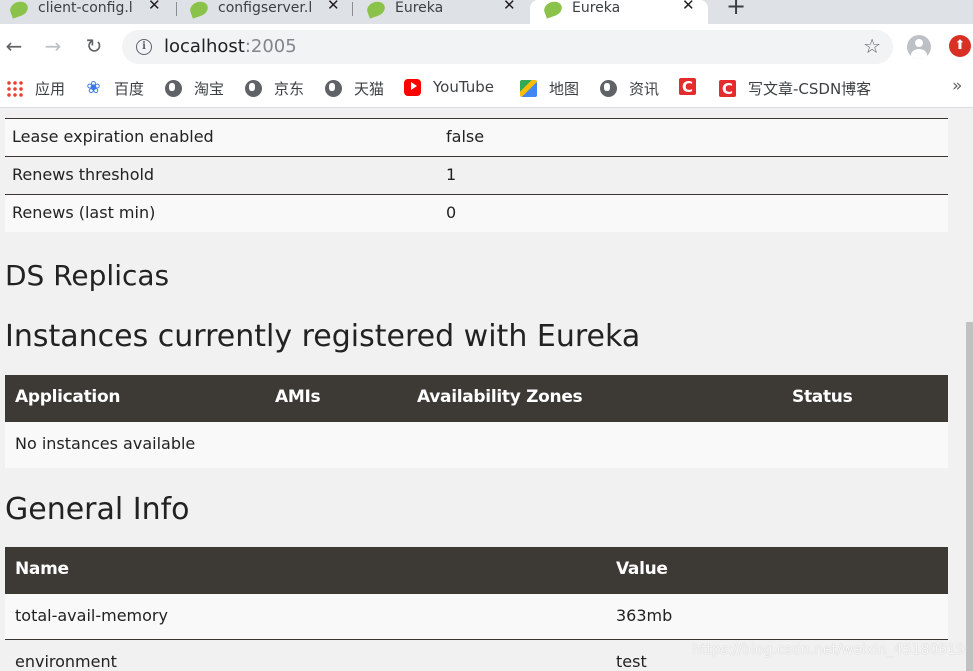 This screenshot has width=973, height=671. I want to click on column-header: Value, so click(642, 569).